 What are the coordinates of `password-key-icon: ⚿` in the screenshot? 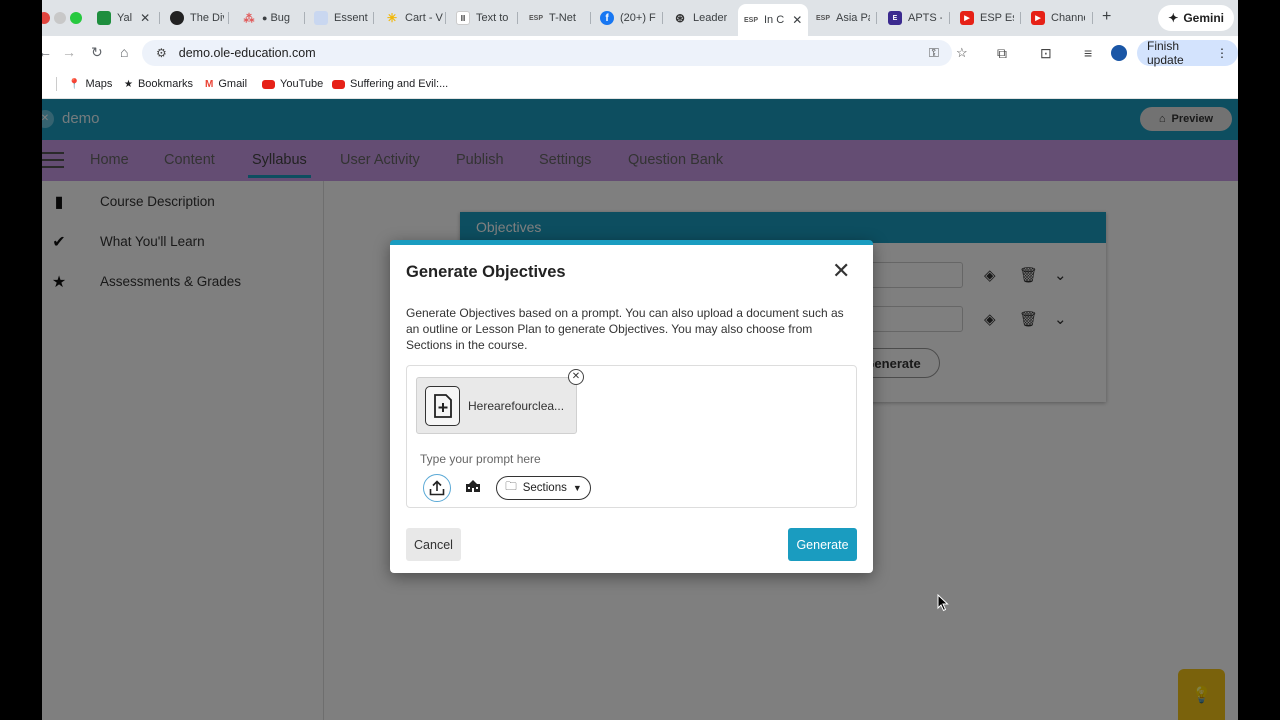 It's located at (934, 53).